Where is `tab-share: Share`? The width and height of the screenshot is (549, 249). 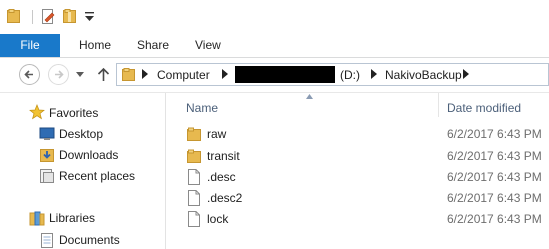
tab-share: Share is located at coordinates (153, 45).